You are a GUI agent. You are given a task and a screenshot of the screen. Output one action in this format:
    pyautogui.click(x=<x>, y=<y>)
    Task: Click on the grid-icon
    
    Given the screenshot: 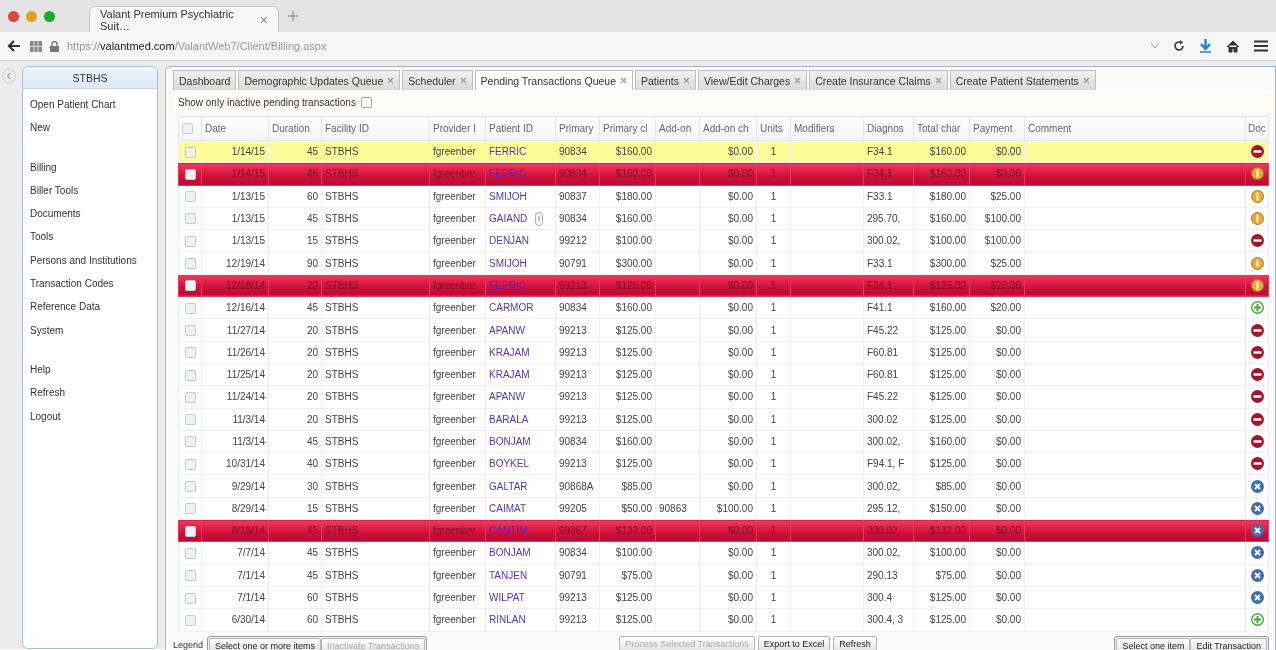 What is the action you would take?
    pyautogui.click(x=36, y=46)
    